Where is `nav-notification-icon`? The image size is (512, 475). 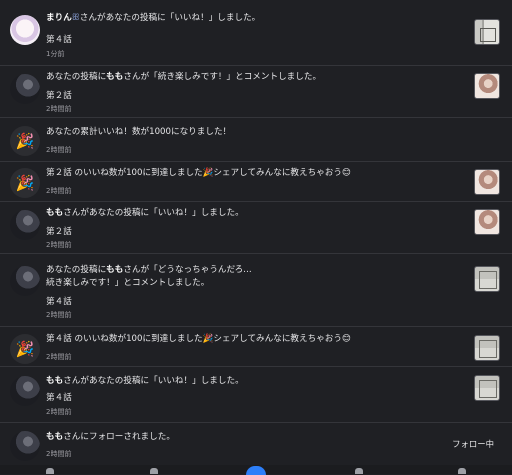
nav-notification-icon is located at coordinates (359, 471).